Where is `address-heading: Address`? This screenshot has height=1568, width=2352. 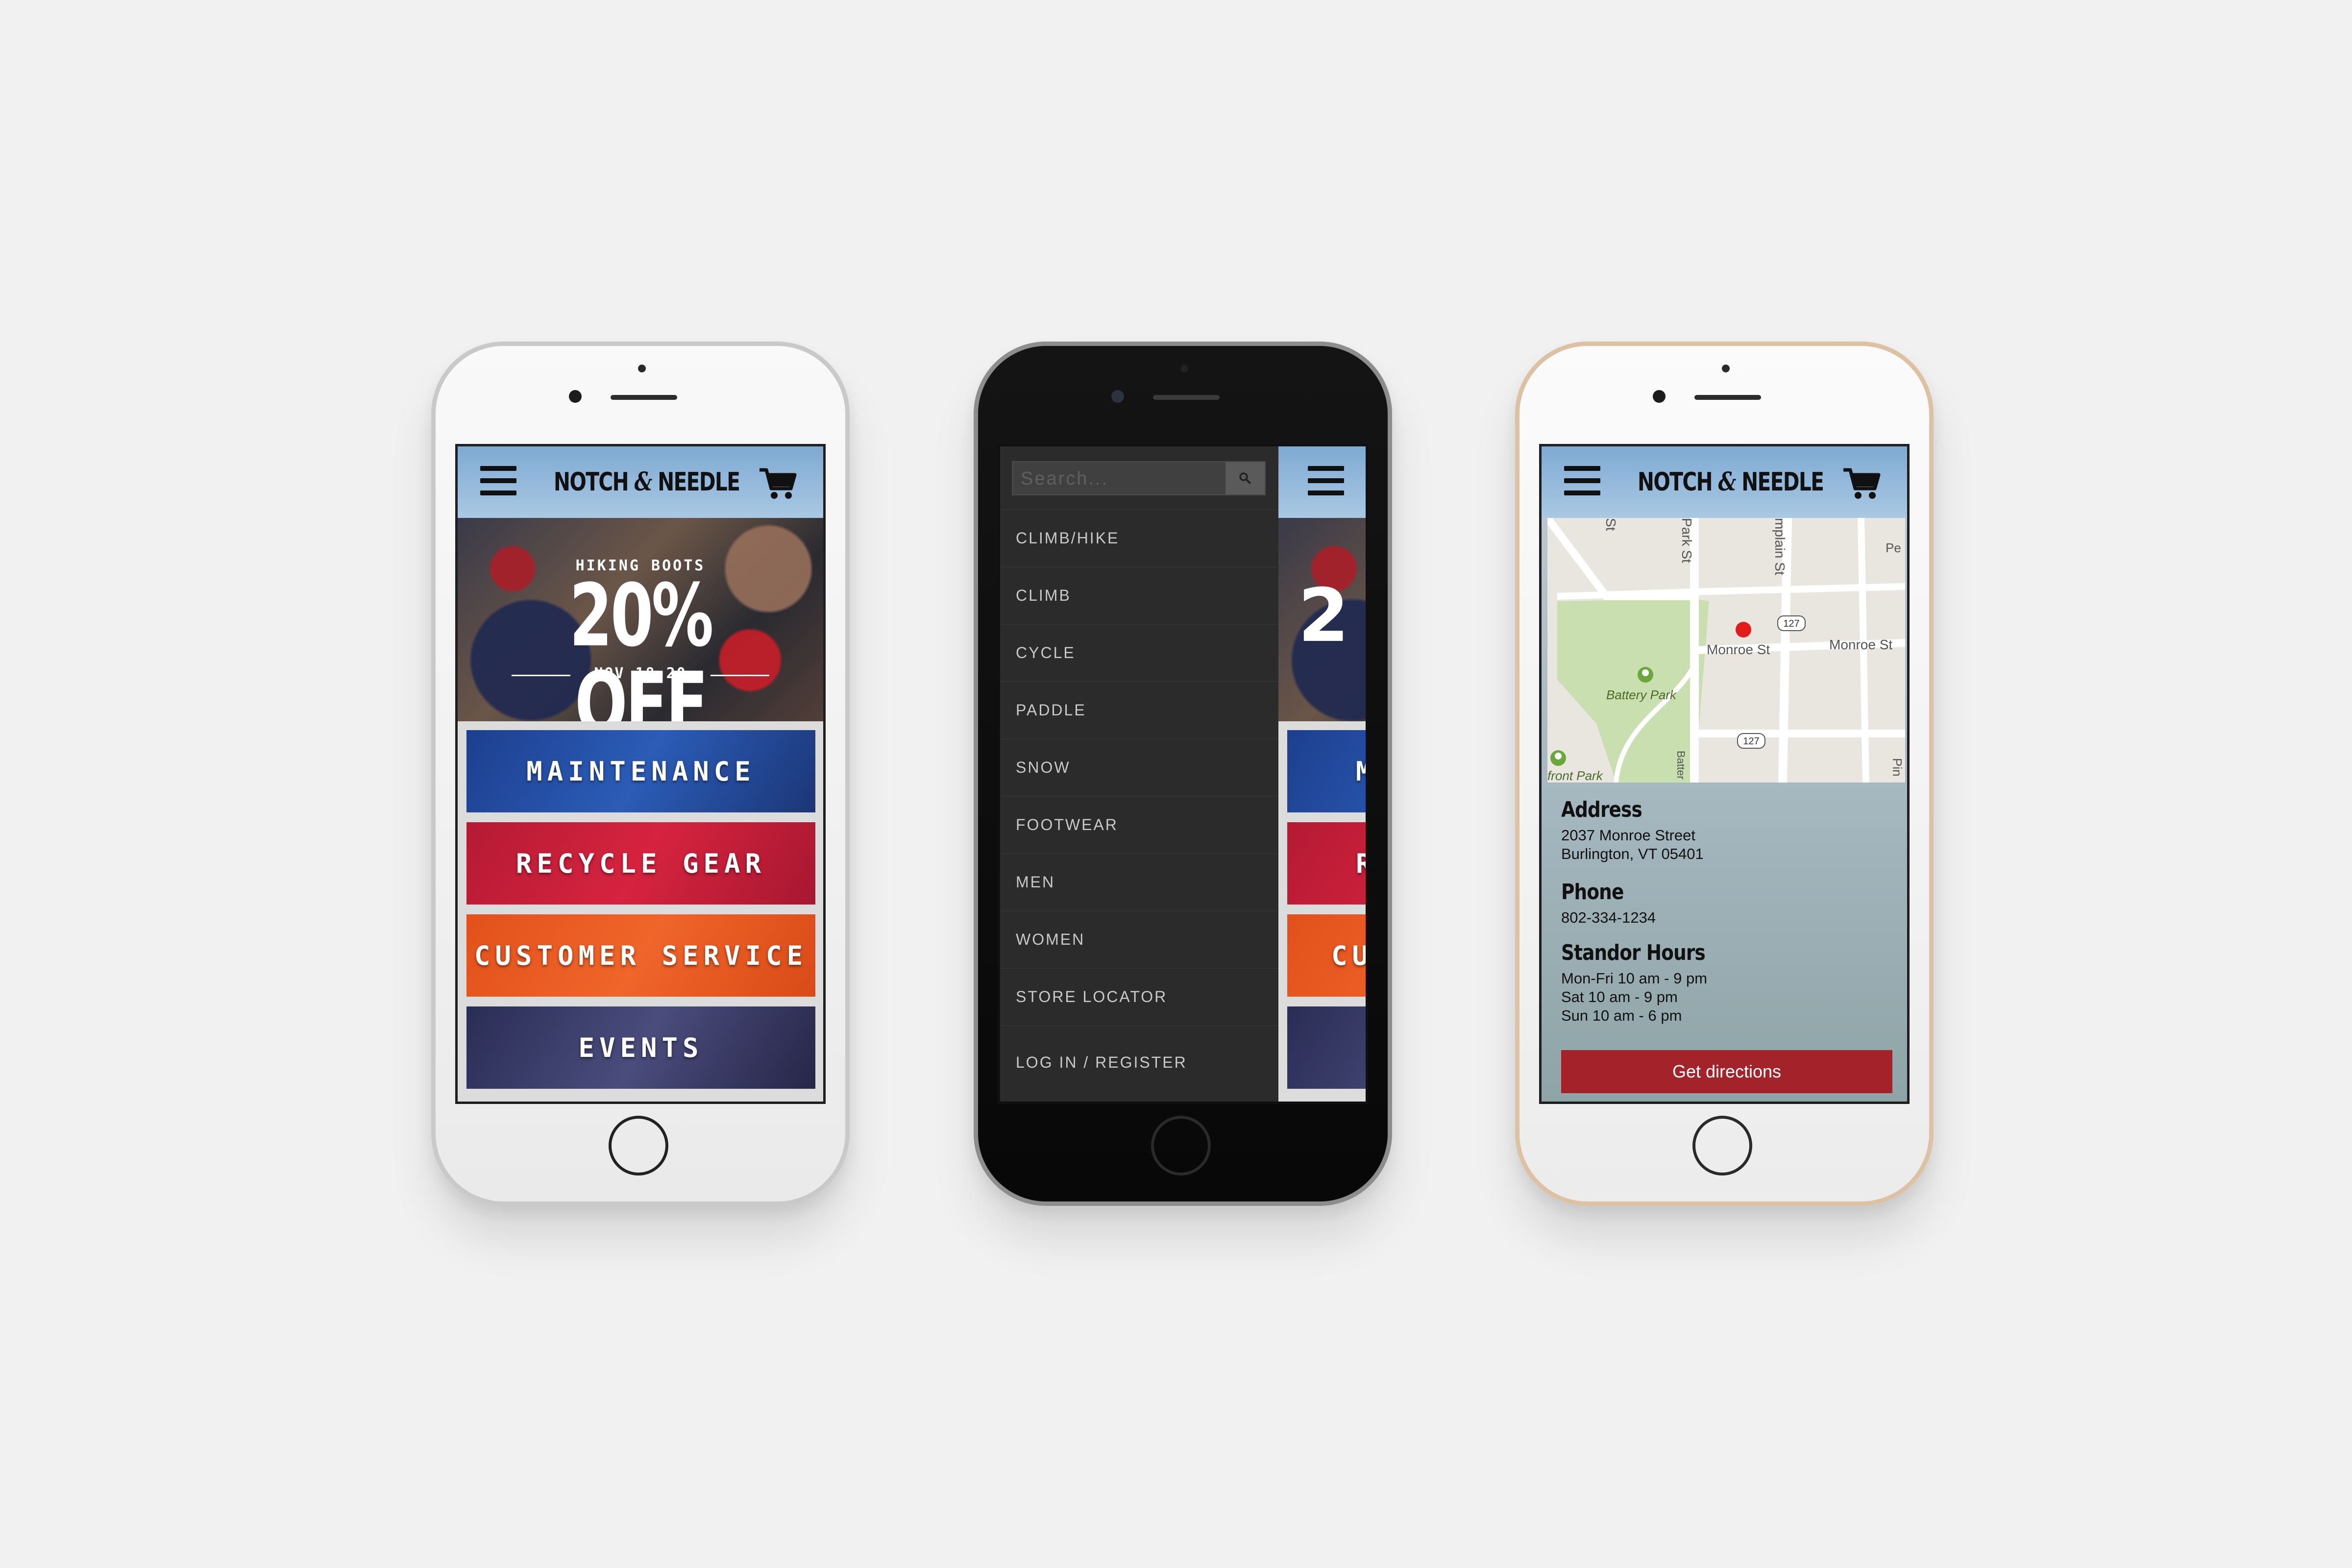 address-heading: Address is located at coordinates (1601, 809).